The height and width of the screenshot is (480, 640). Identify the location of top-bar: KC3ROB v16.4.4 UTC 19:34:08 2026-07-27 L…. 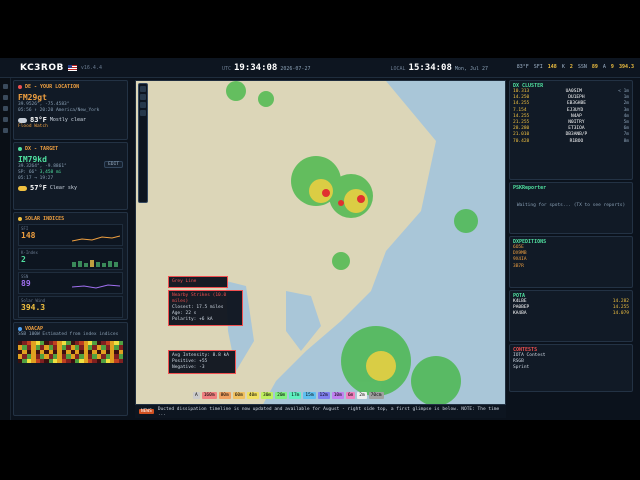
(320, 68).